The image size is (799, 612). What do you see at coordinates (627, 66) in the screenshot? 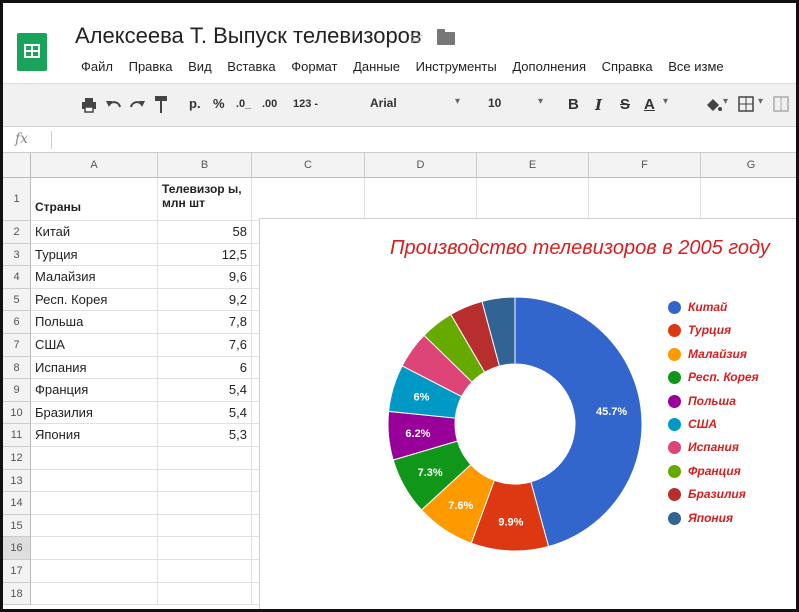
I see `menu-help: Справка` at bounding box center [627, 66].